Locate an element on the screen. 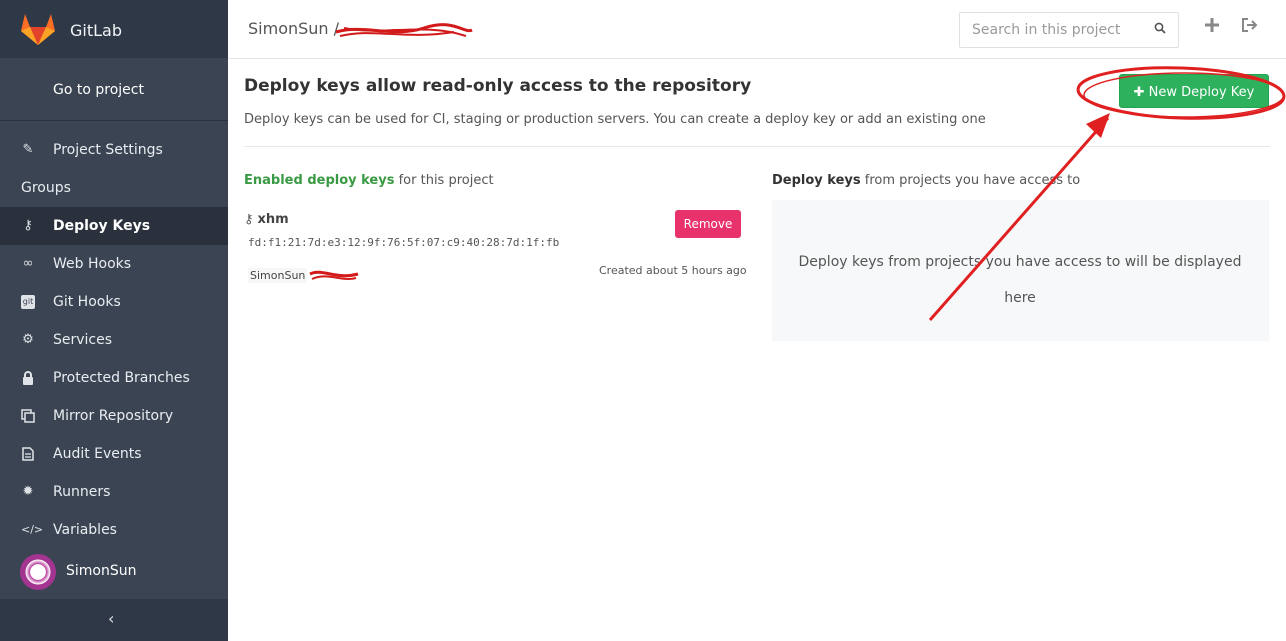  enabled-keys-suffix: for this project is located at coordinates (444, 180).